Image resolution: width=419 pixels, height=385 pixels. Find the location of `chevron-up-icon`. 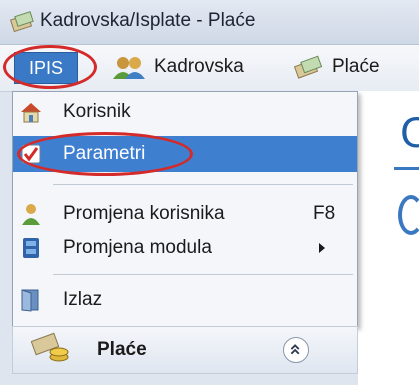

chevron-up-icon is located at coordinates (295, 349).